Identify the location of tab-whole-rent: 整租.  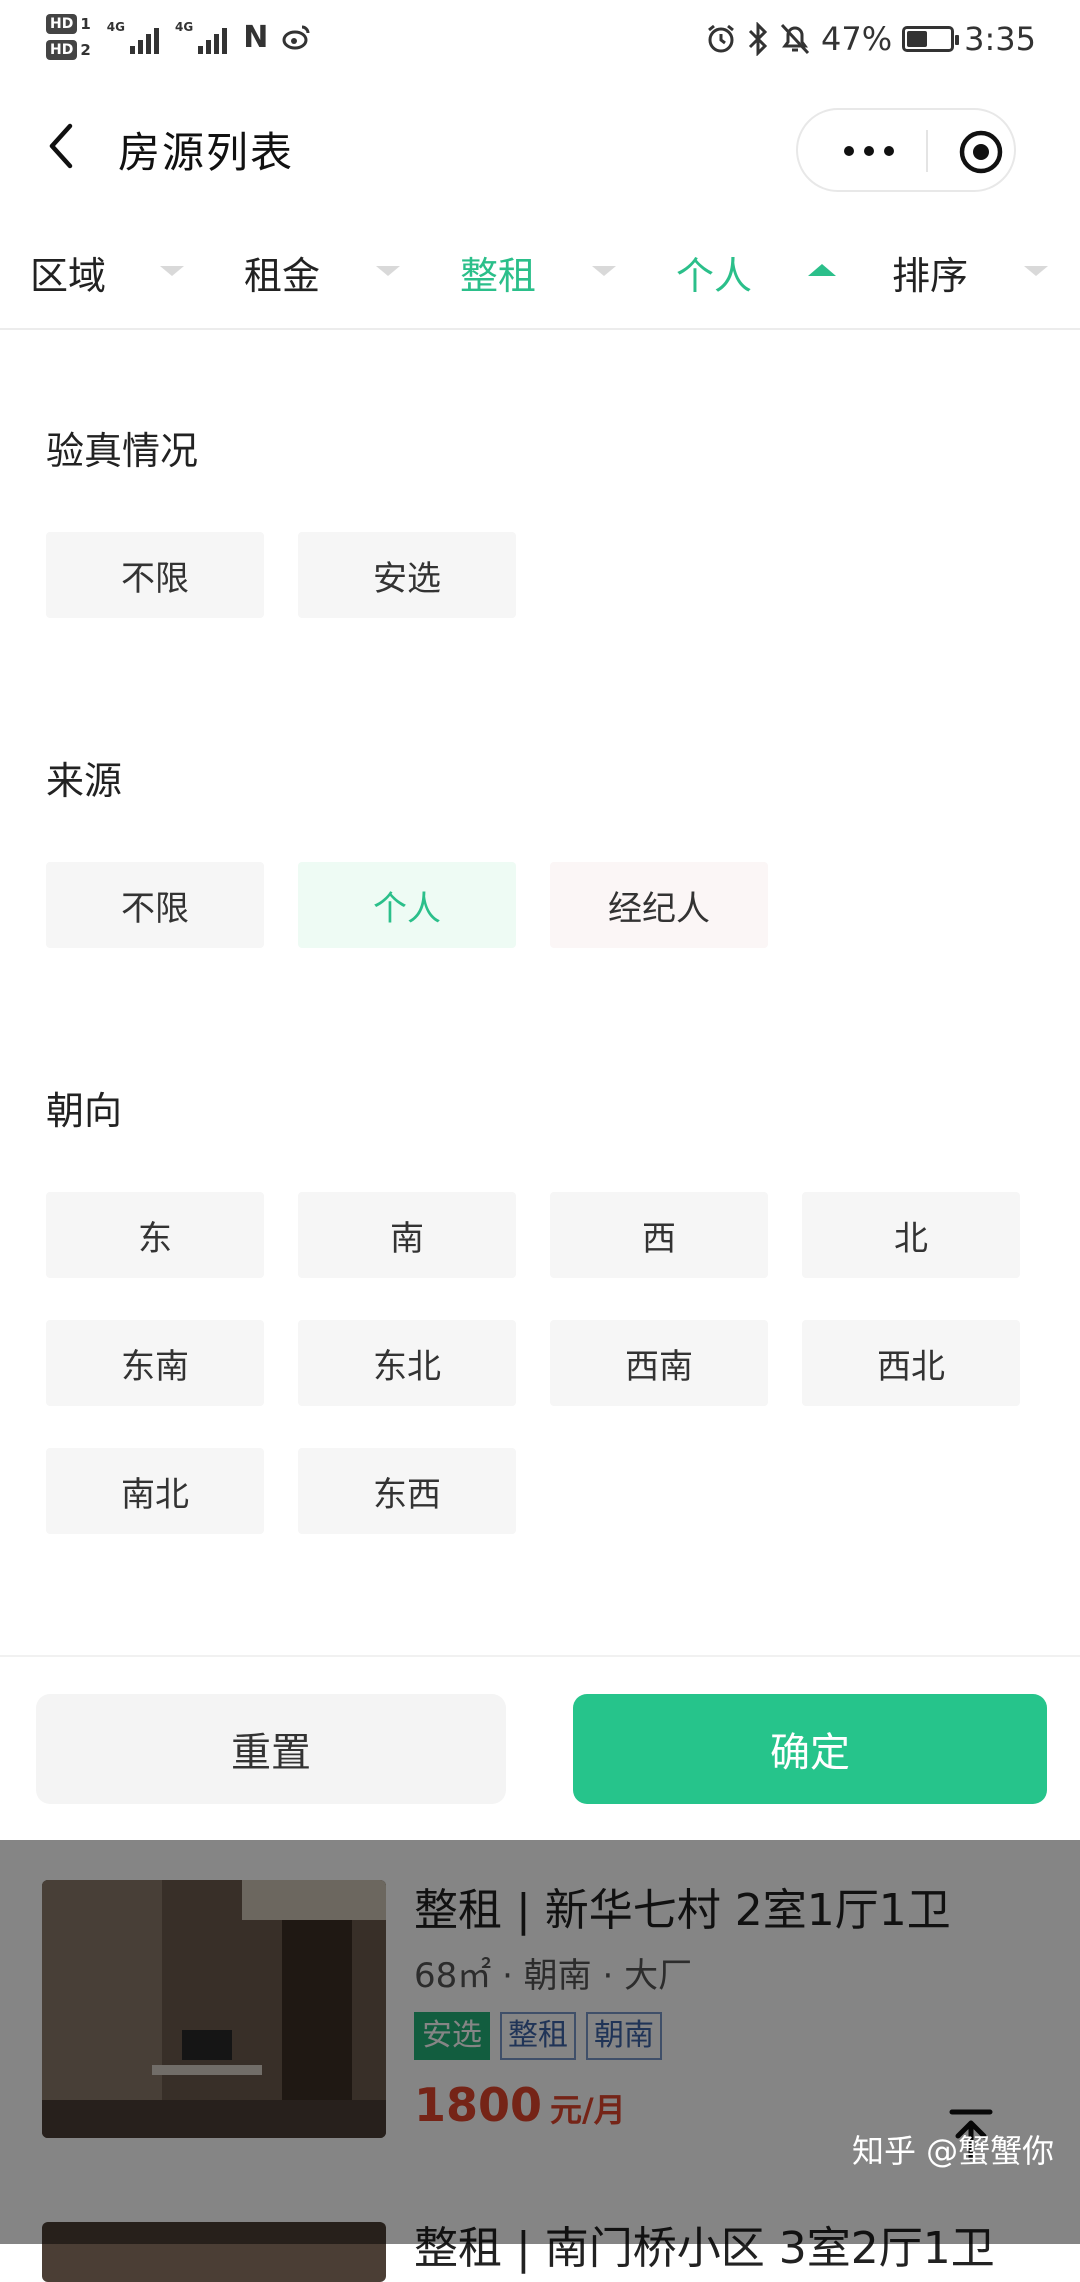
(498, 272).